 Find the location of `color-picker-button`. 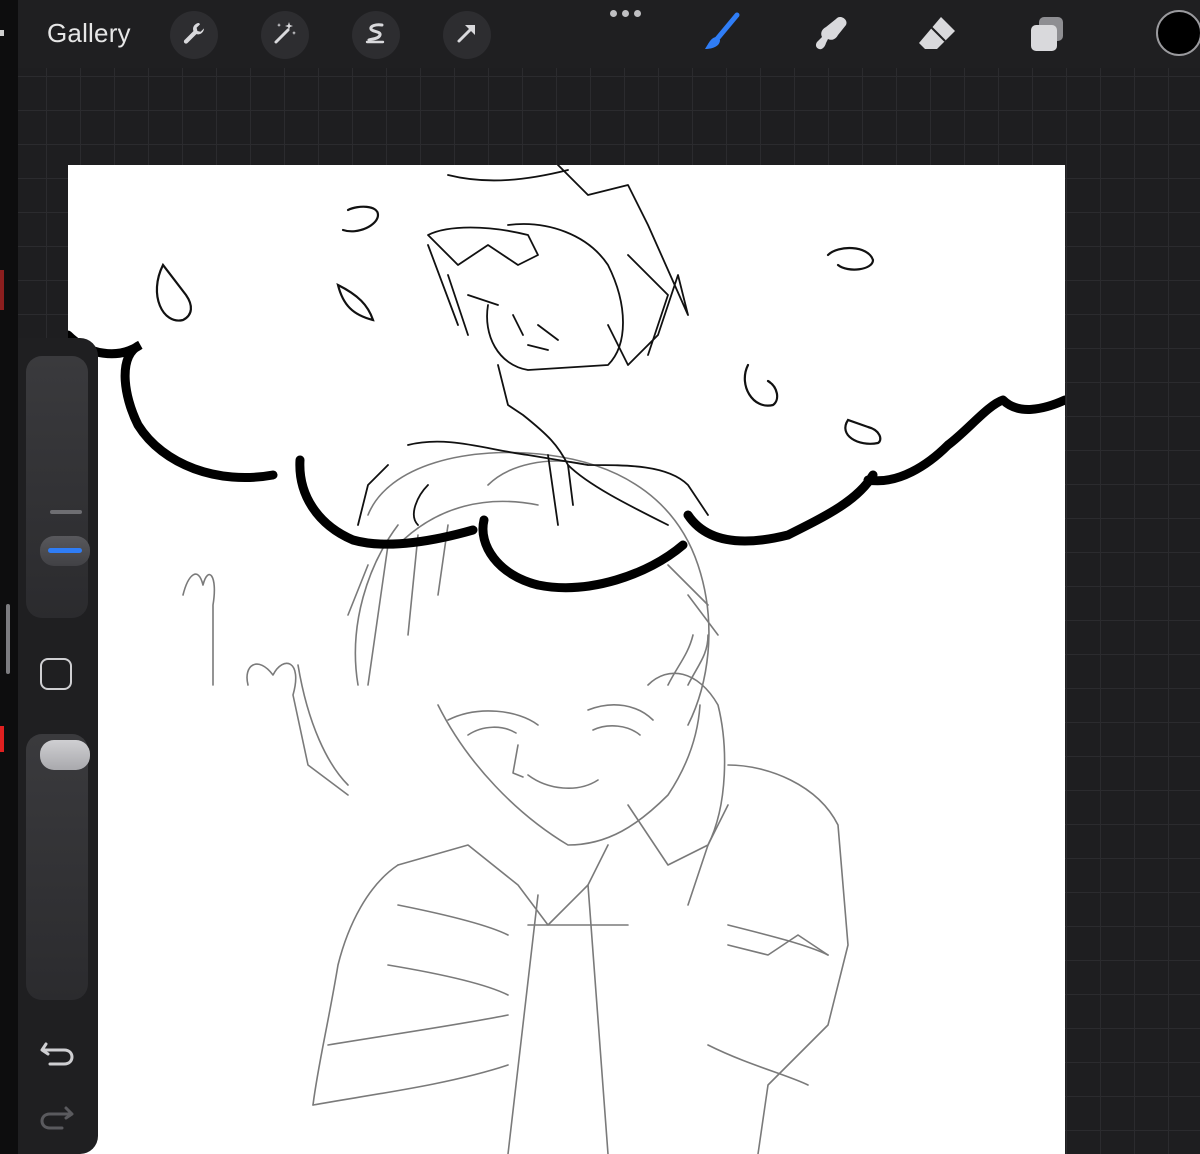

color-picker-button is located at coordinates (1178, 33).